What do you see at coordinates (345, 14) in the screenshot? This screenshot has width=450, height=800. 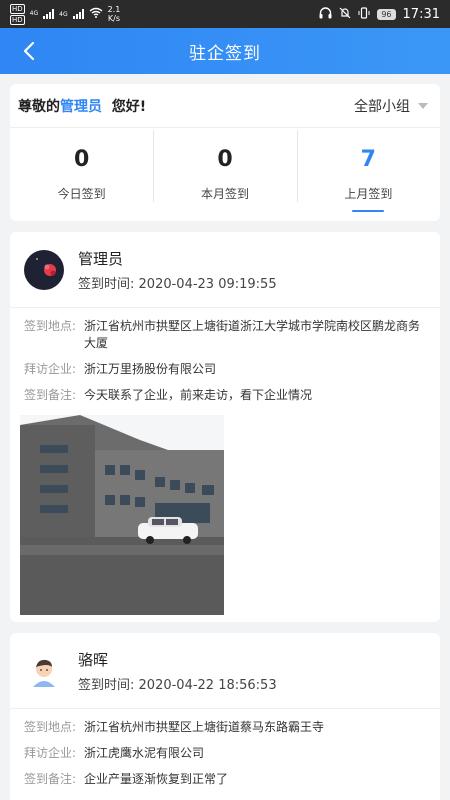 I see `mute-bell-icon` at bounding box center [345, 14].